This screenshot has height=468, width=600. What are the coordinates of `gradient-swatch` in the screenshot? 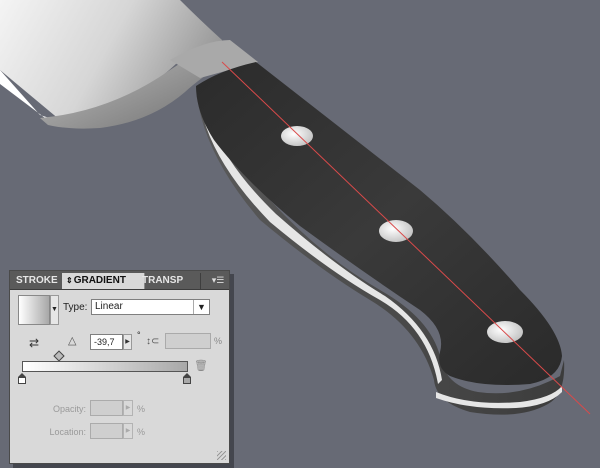 It's located at (34, 310).